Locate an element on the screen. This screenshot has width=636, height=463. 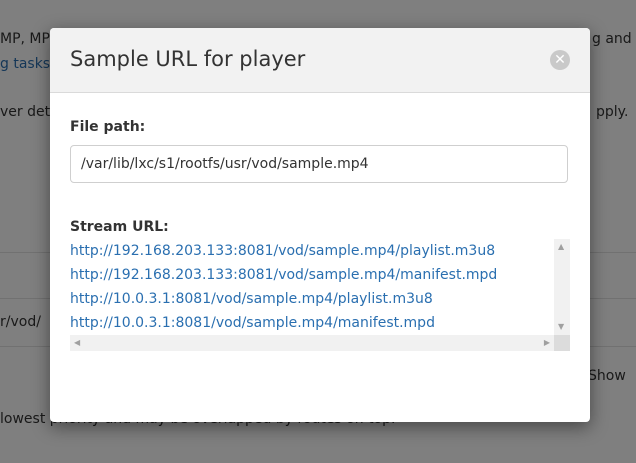
modal-title: Sample URL for player is located at coordinates (188, 59).